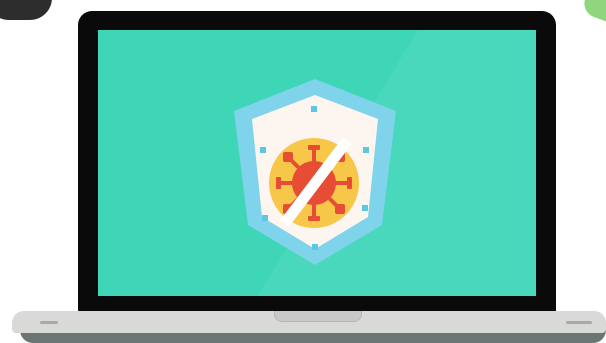 This screenshot has height=343, width=606. What do you see at coordinates (49, 322) in the screenshot?
I see `base-slot-left` at bounding box center [49, 322].